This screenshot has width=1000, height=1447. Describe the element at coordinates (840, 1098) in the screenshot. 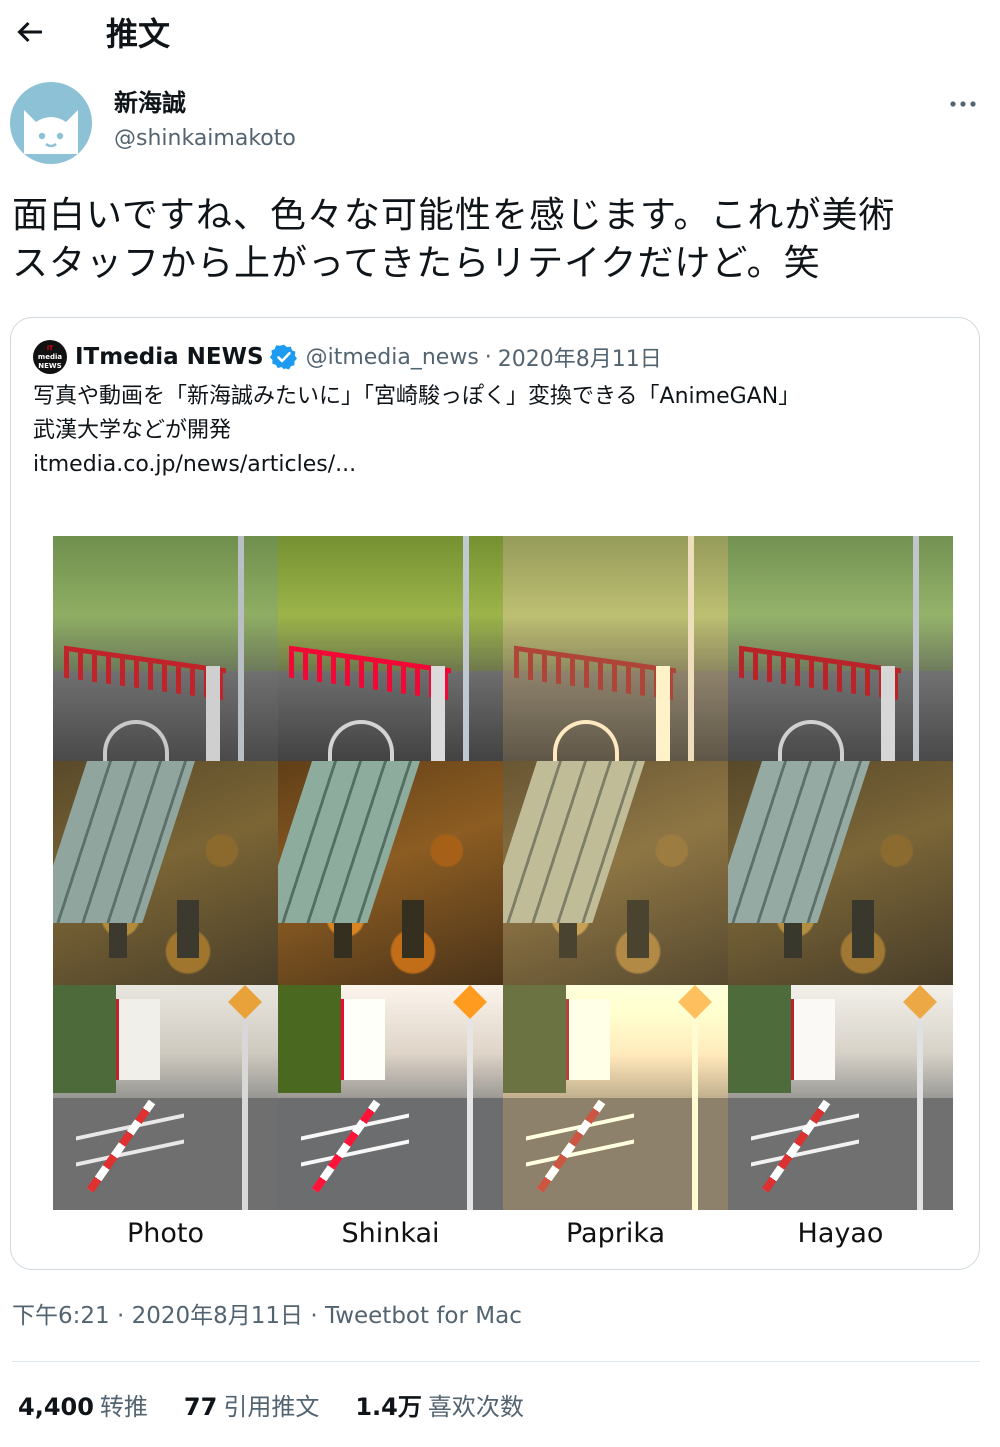

I see `image-cell-street-hayao` at that location.